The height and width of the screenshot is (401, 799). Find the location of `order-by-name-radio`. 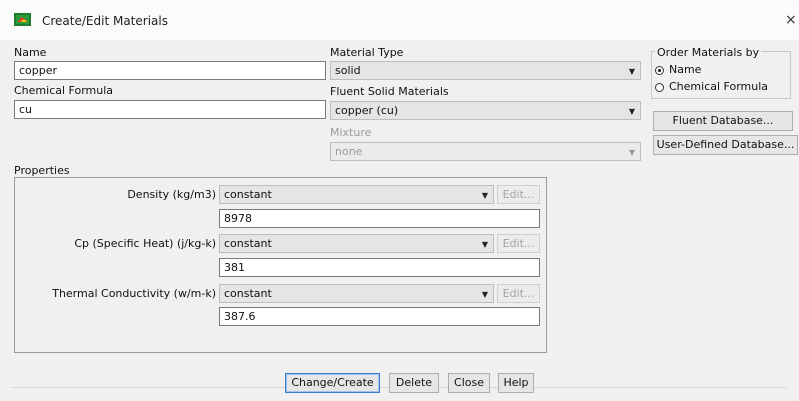

order-by-name-radio is located at coordinates (659, 70).